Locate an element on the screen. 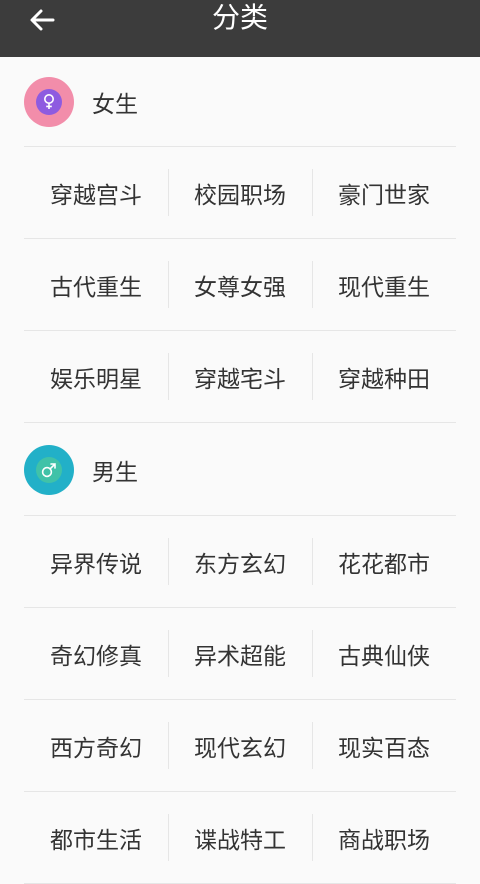  female-symbol-icon is located at coordinates (49, 101).